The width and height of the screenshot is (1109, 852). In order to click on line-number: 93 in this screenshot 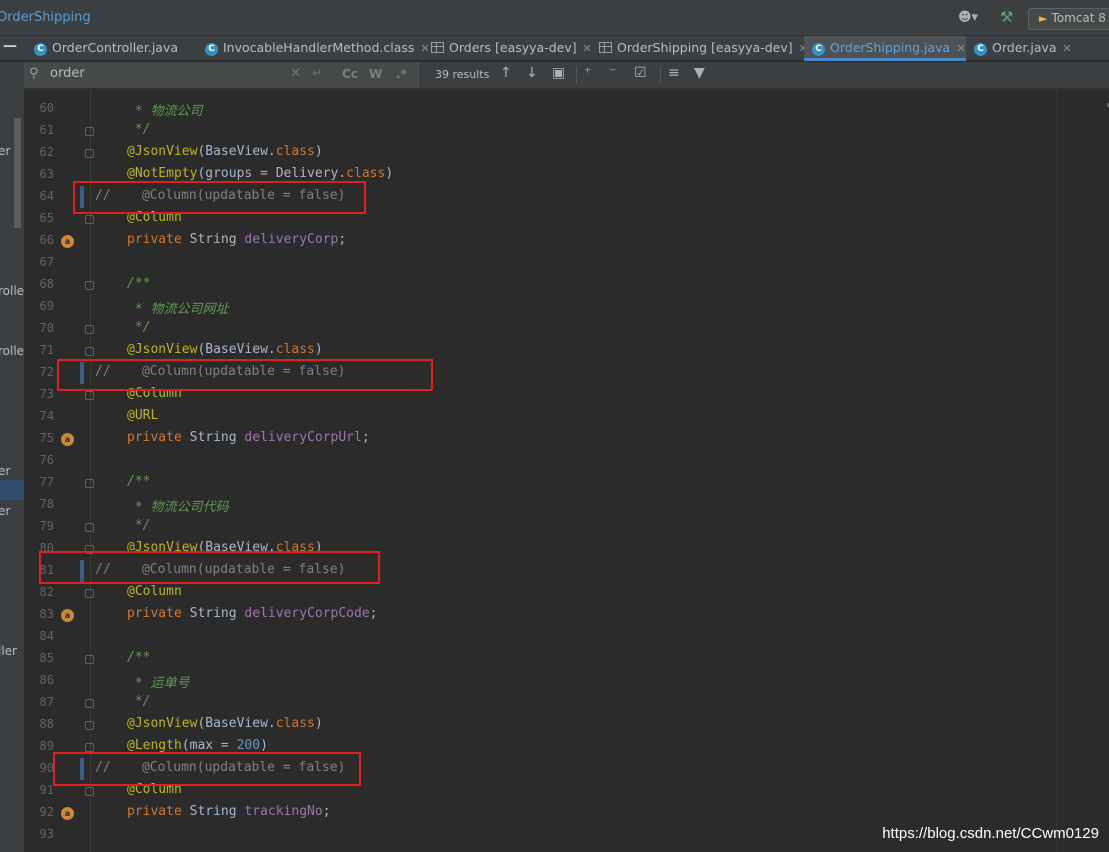, I will do `click(46, 834)`.